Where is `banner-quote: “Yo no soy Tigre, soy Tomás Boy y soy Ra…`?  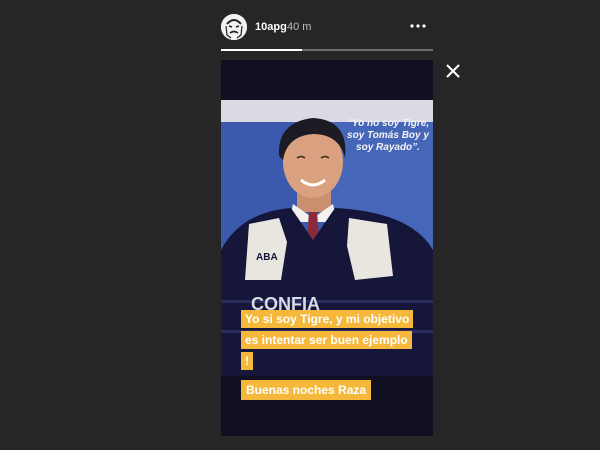
banner-quote: “Yo no soy Tigre, soy Tomás Boy y soy Ra… is located at coordinates (388, 135).